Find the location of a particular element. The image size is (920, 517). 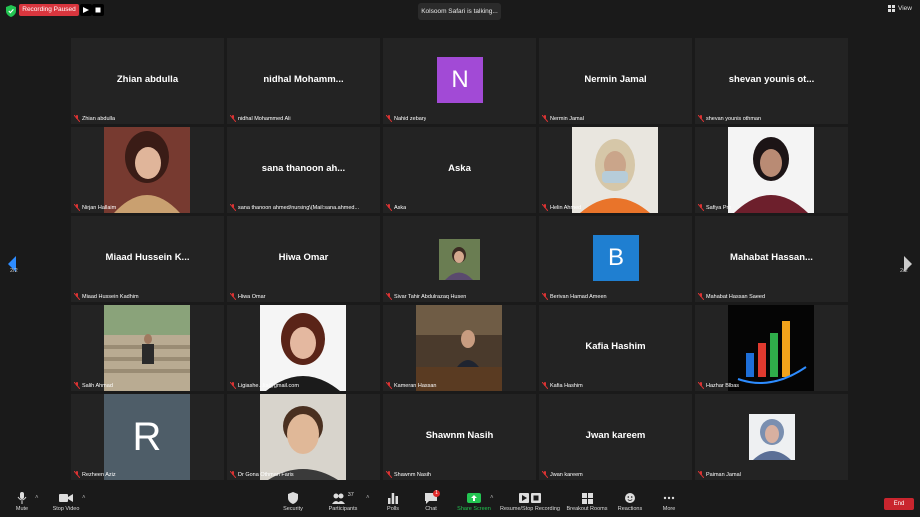

participant-display-name: Shawnm Nasih is located at coordinates (459, 435).